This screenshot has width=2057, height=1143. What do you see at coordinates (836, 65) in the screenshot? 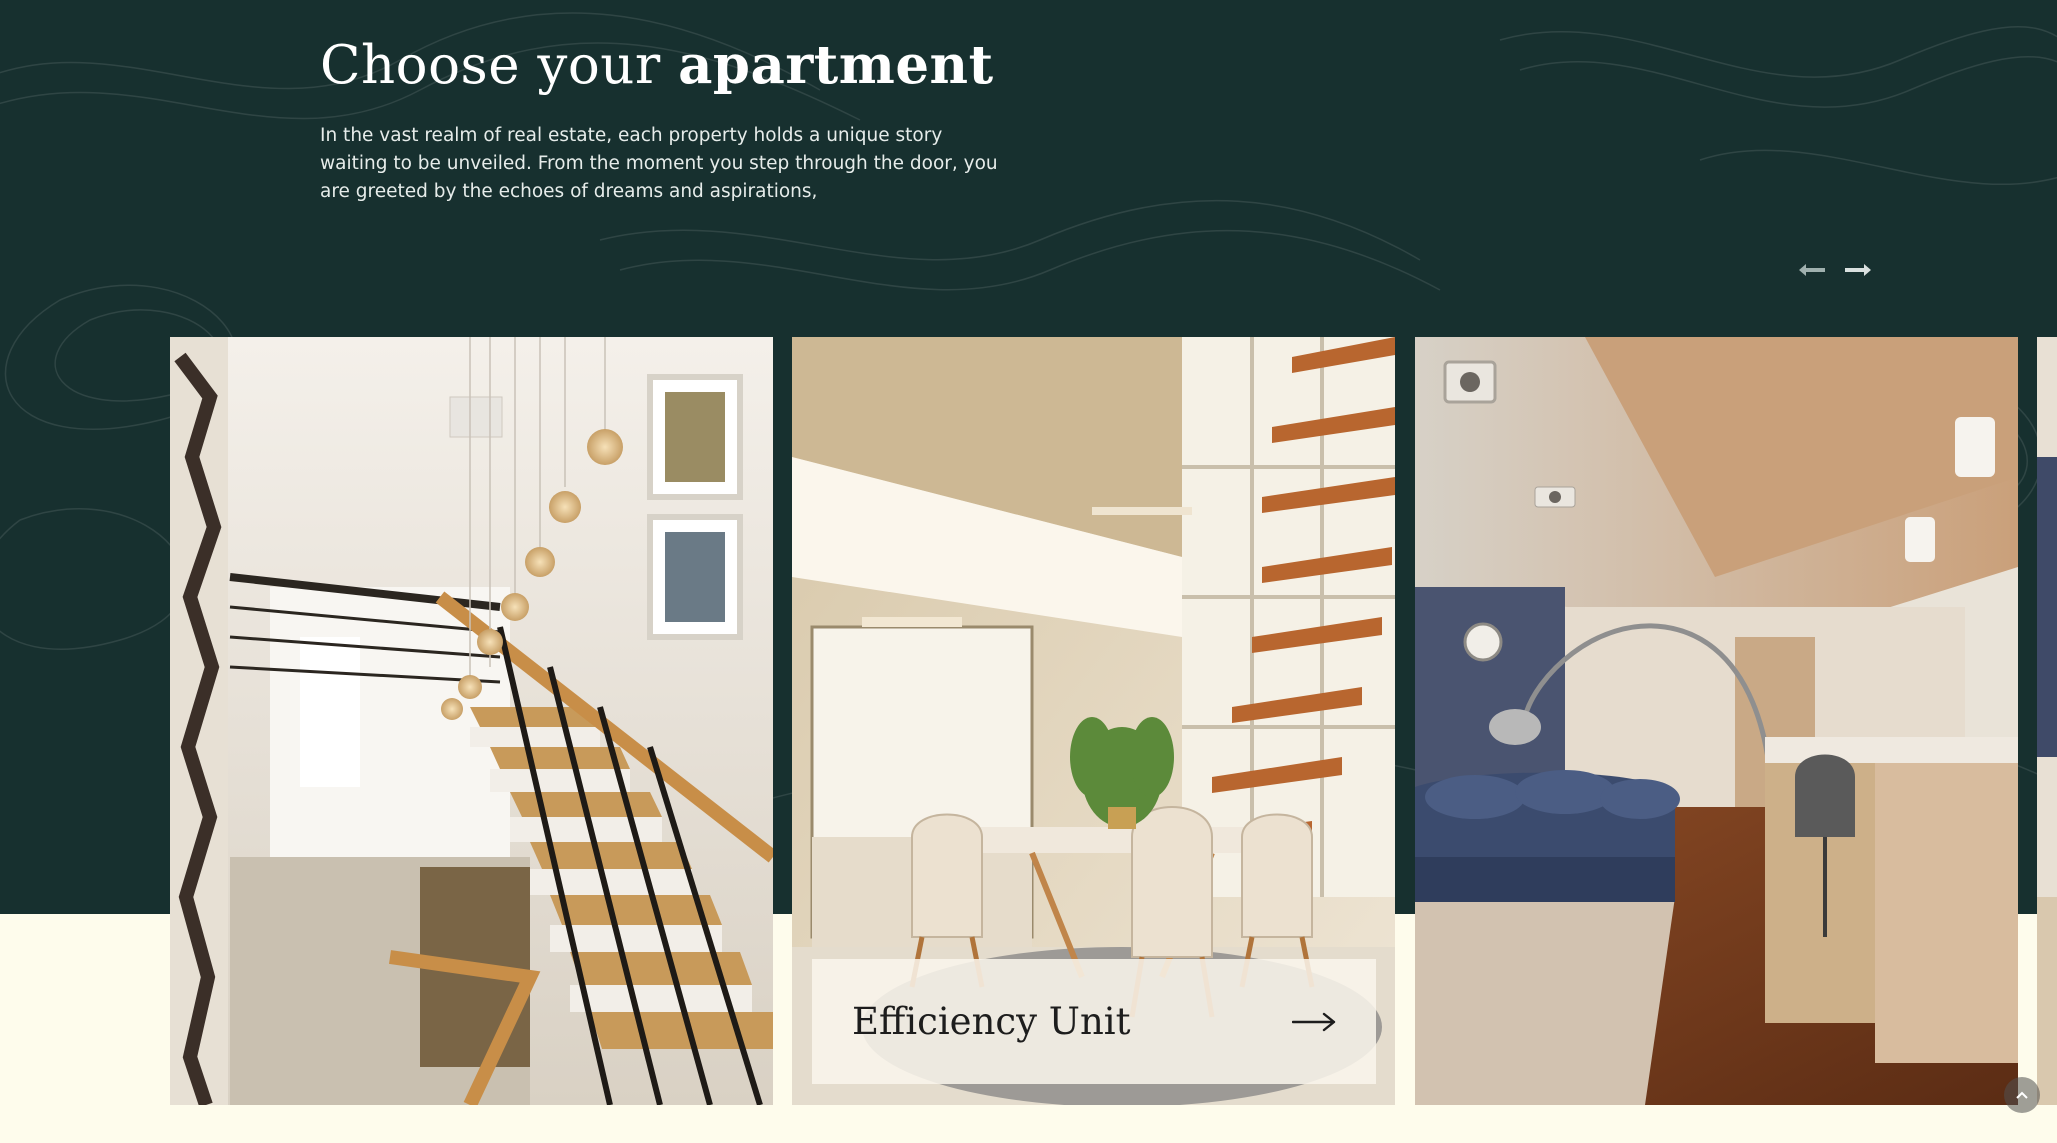
I see `title-bold: apartment` at bounding box center [836, 65].